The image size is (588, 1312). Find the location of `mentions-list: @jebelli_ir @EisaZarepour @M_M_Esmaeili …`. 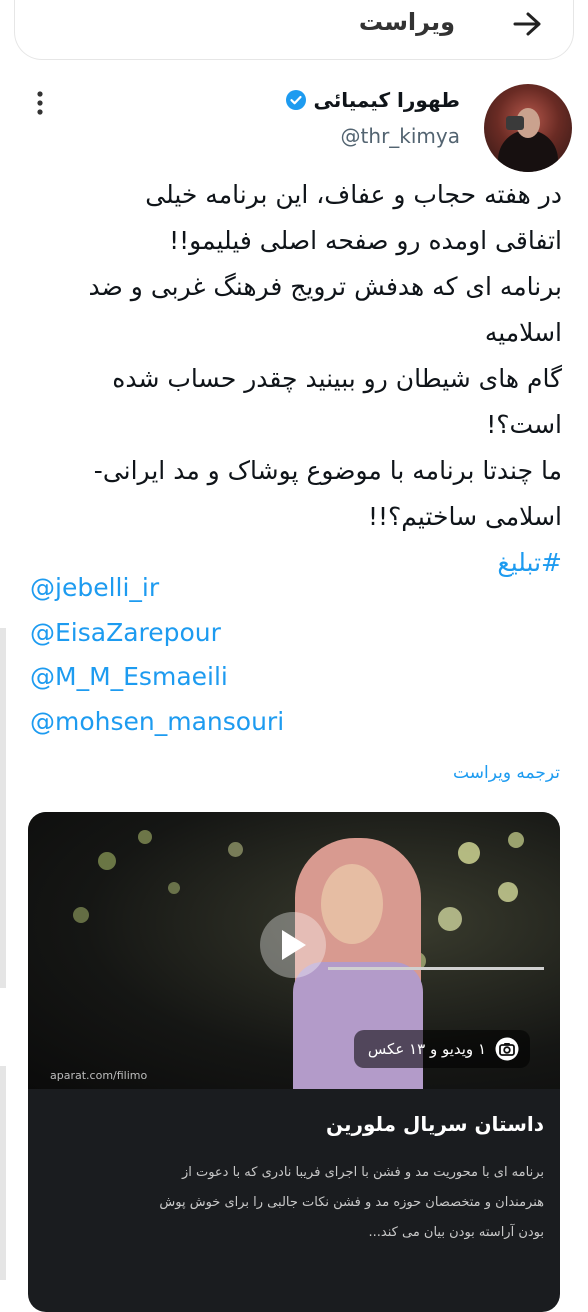

mentions-list: @jebelli_ir @EisaZarepour @M_M_Esmaeili … is located at coordinates (157, 655).